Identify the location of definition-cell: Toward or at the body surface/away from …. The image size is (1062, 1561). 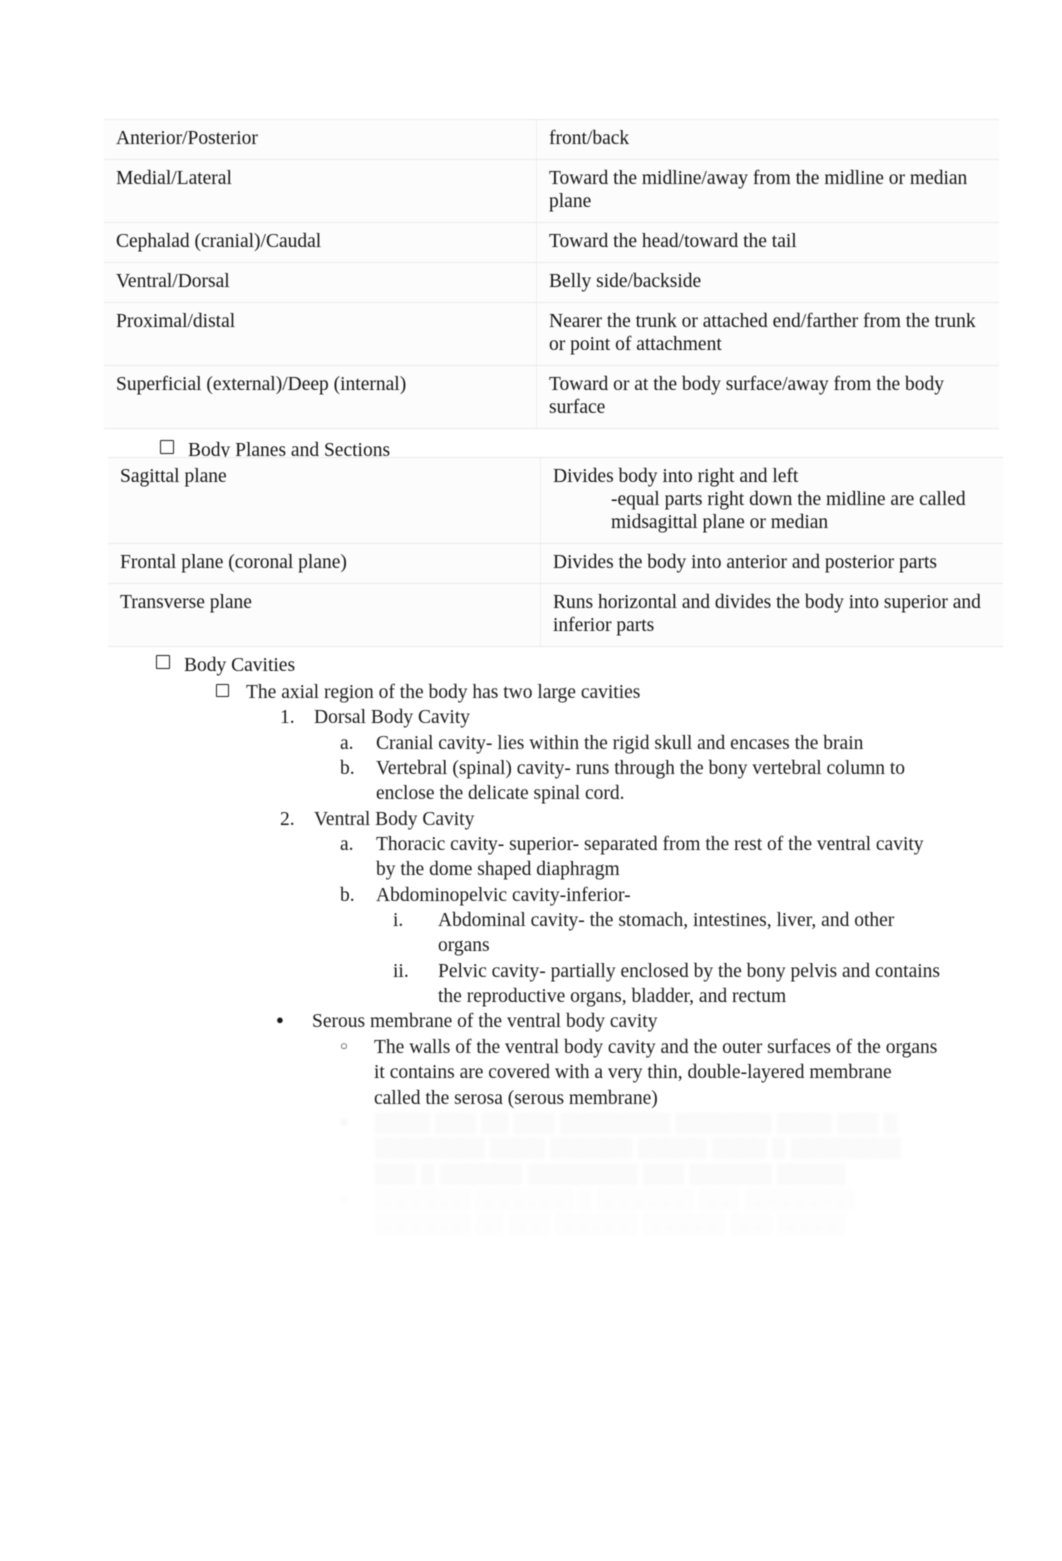
(767, 397).